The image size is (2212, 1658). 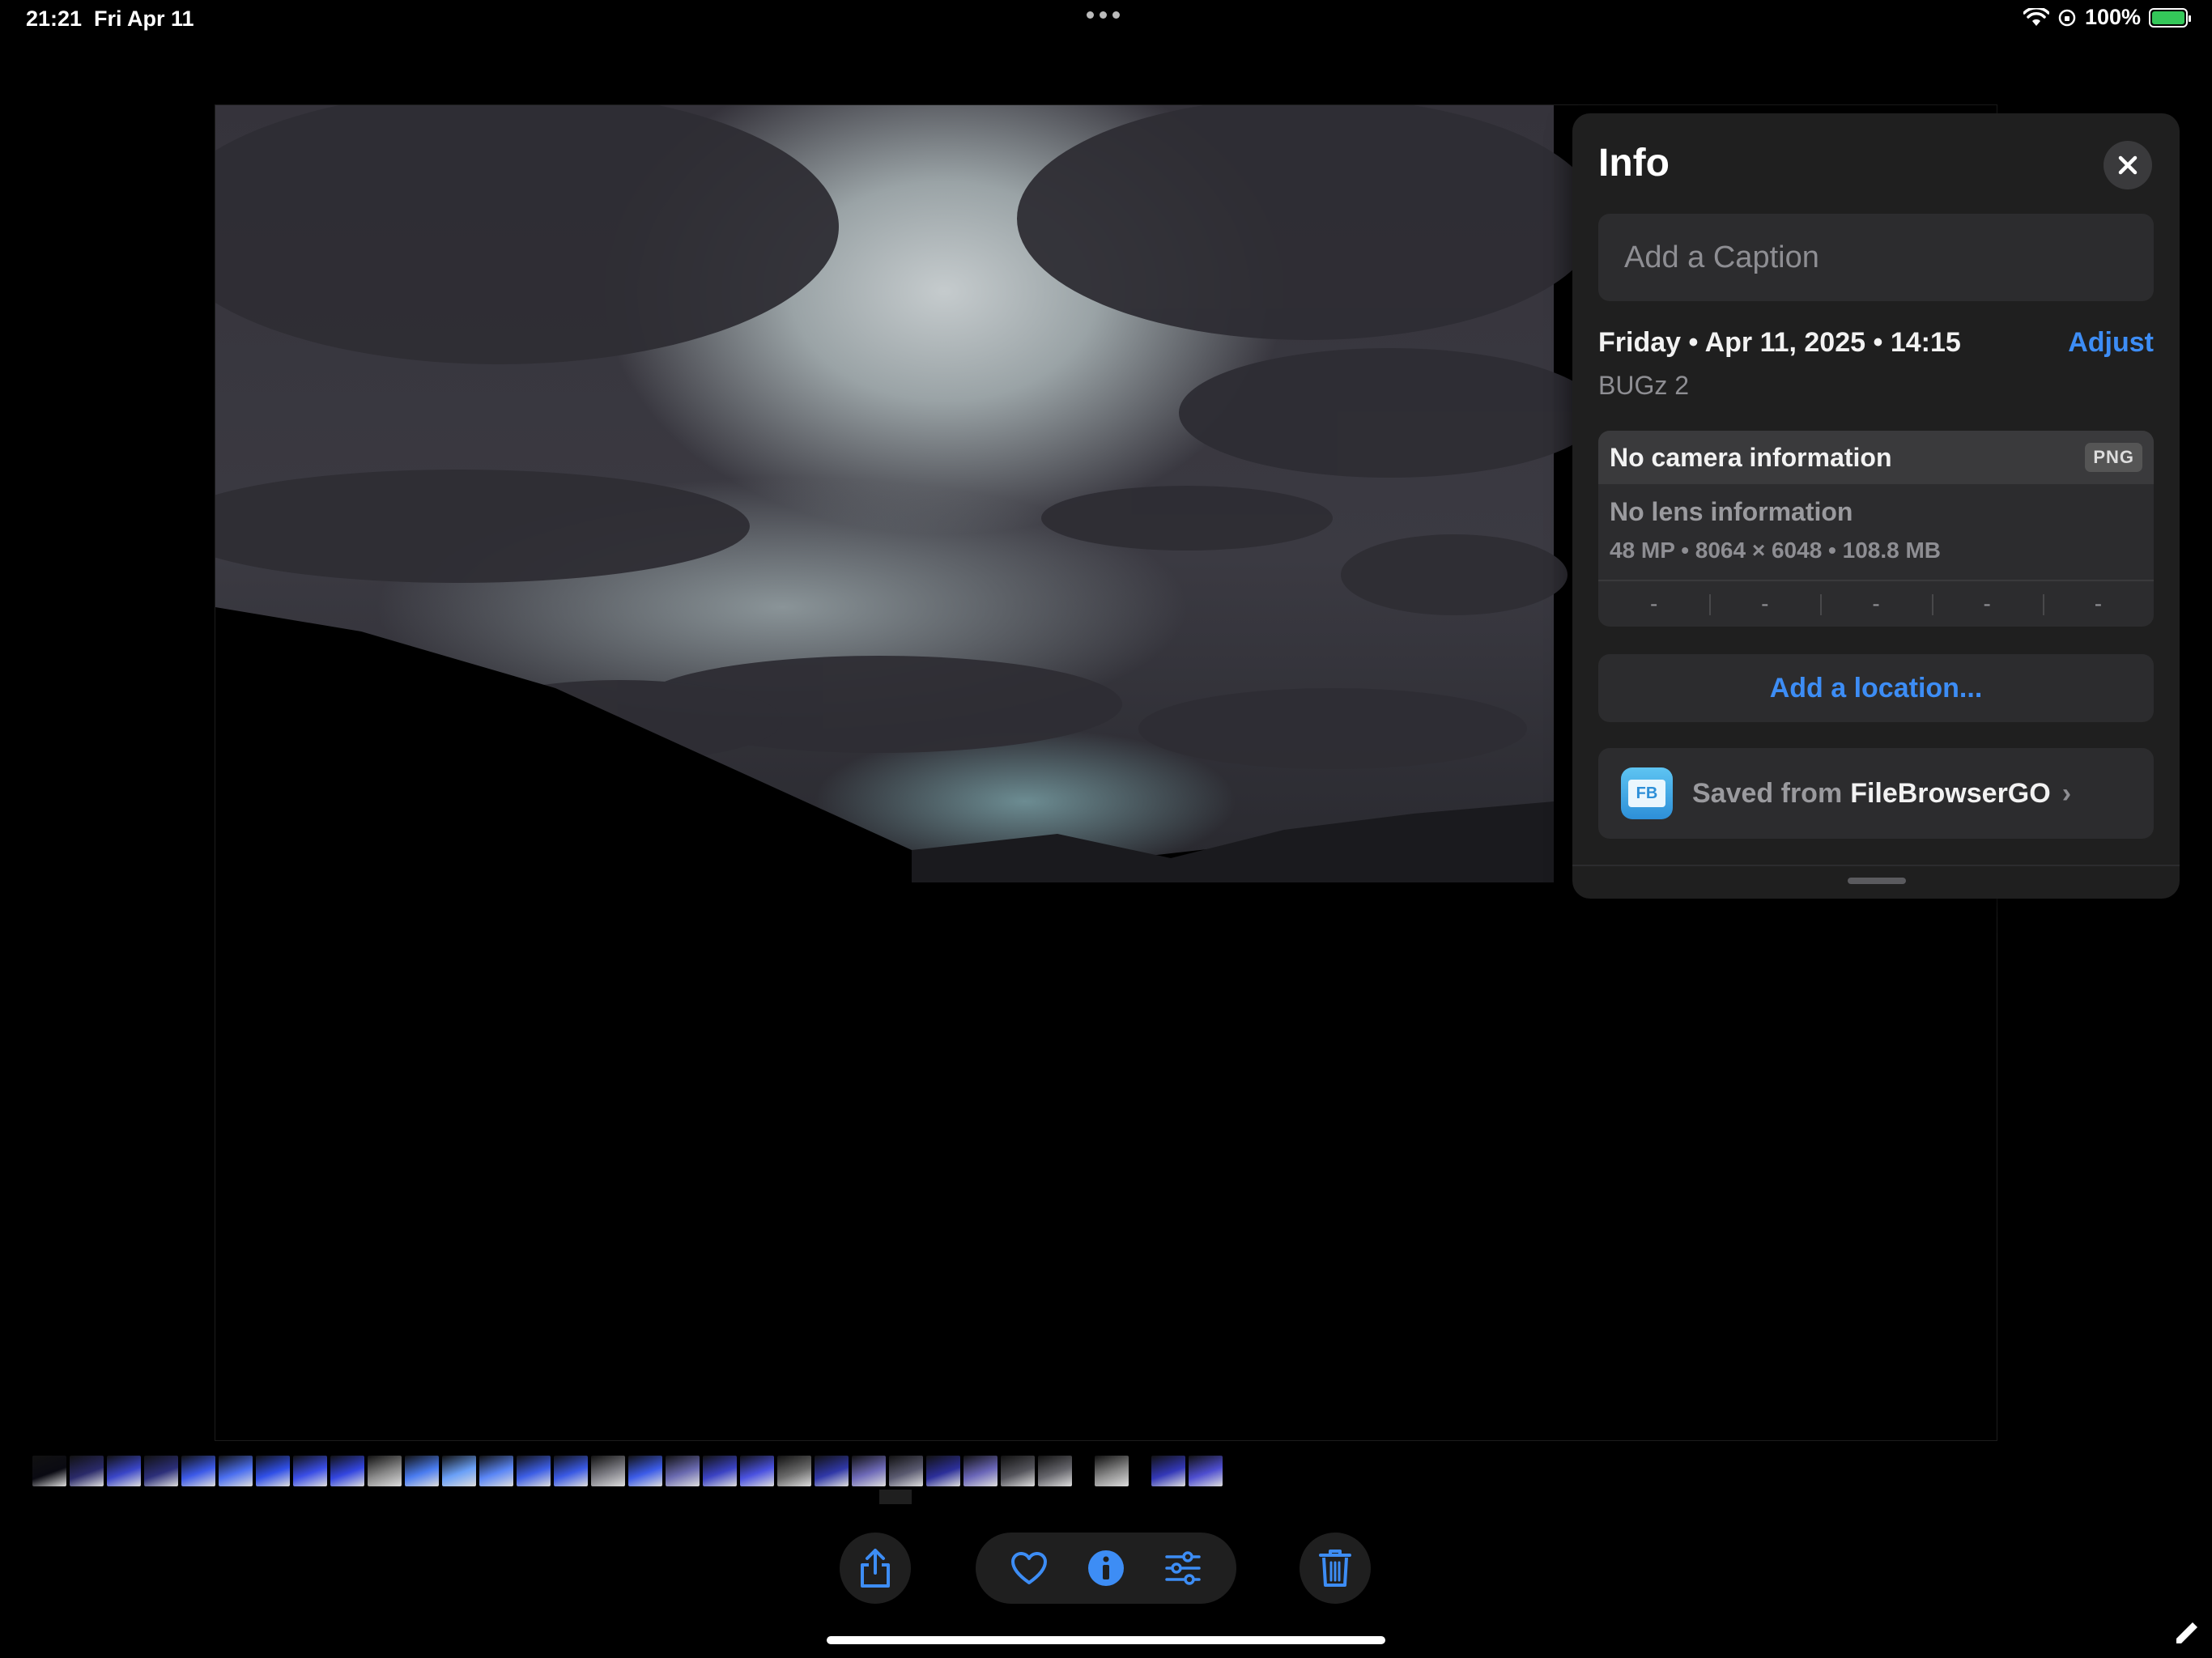 What do you see at coordinates (2113, 17) in the screenshot?
I see `battery-percent: 100%` at bounding box center [2113, 17].